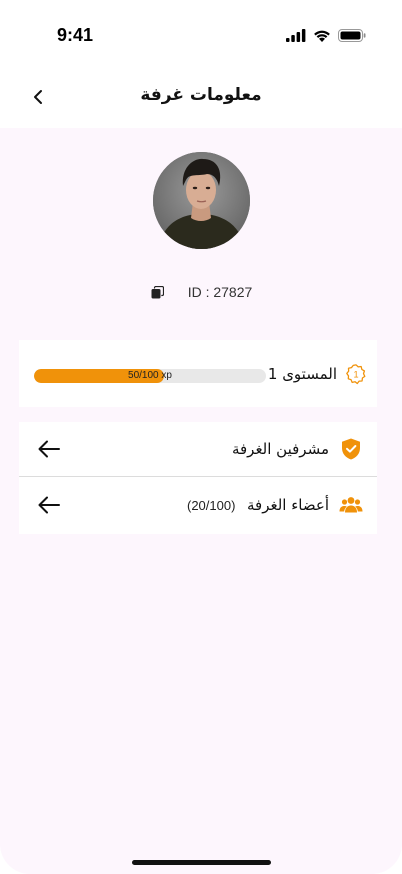 The image size is (402, 874). I want to click on room-id: ID : 27827, so click(220, 292).